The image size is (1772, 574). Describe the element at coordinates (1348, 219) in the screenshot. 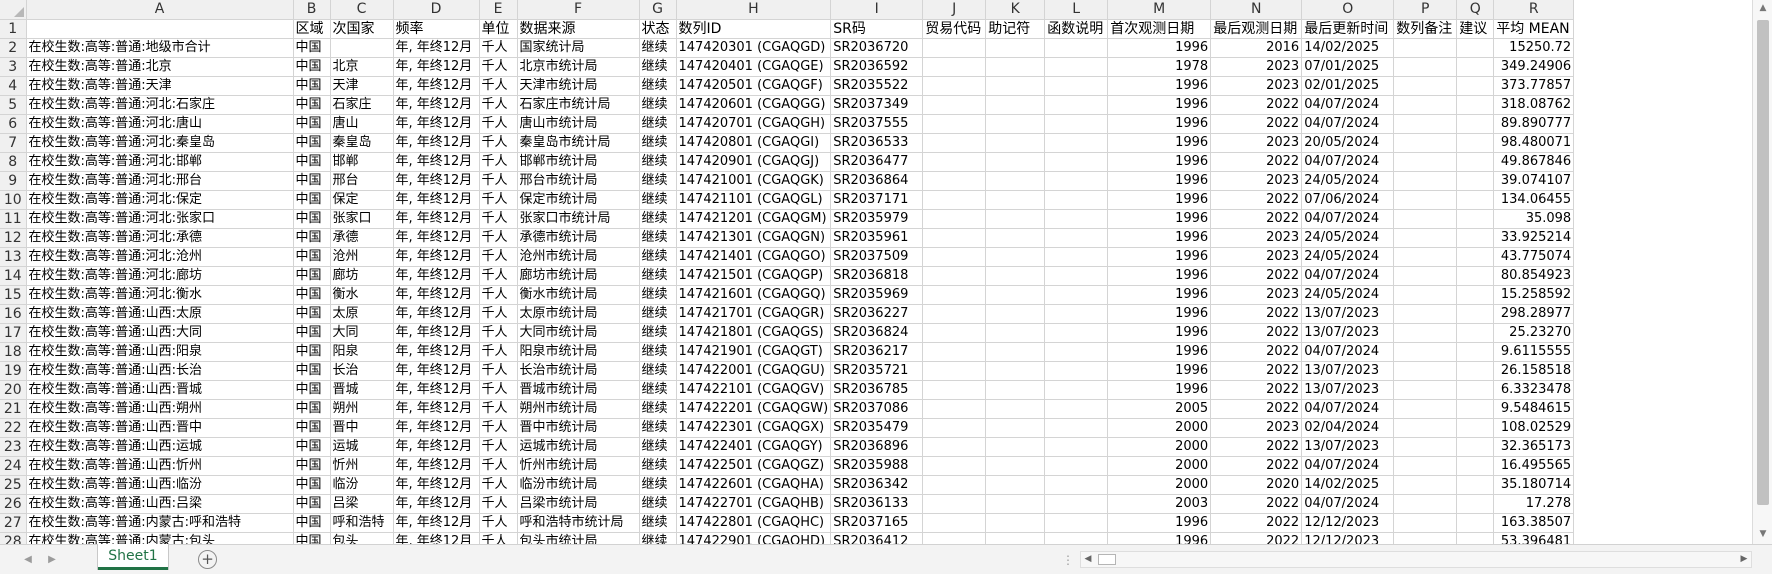

I see `cell: 04/07/2024` at that location.